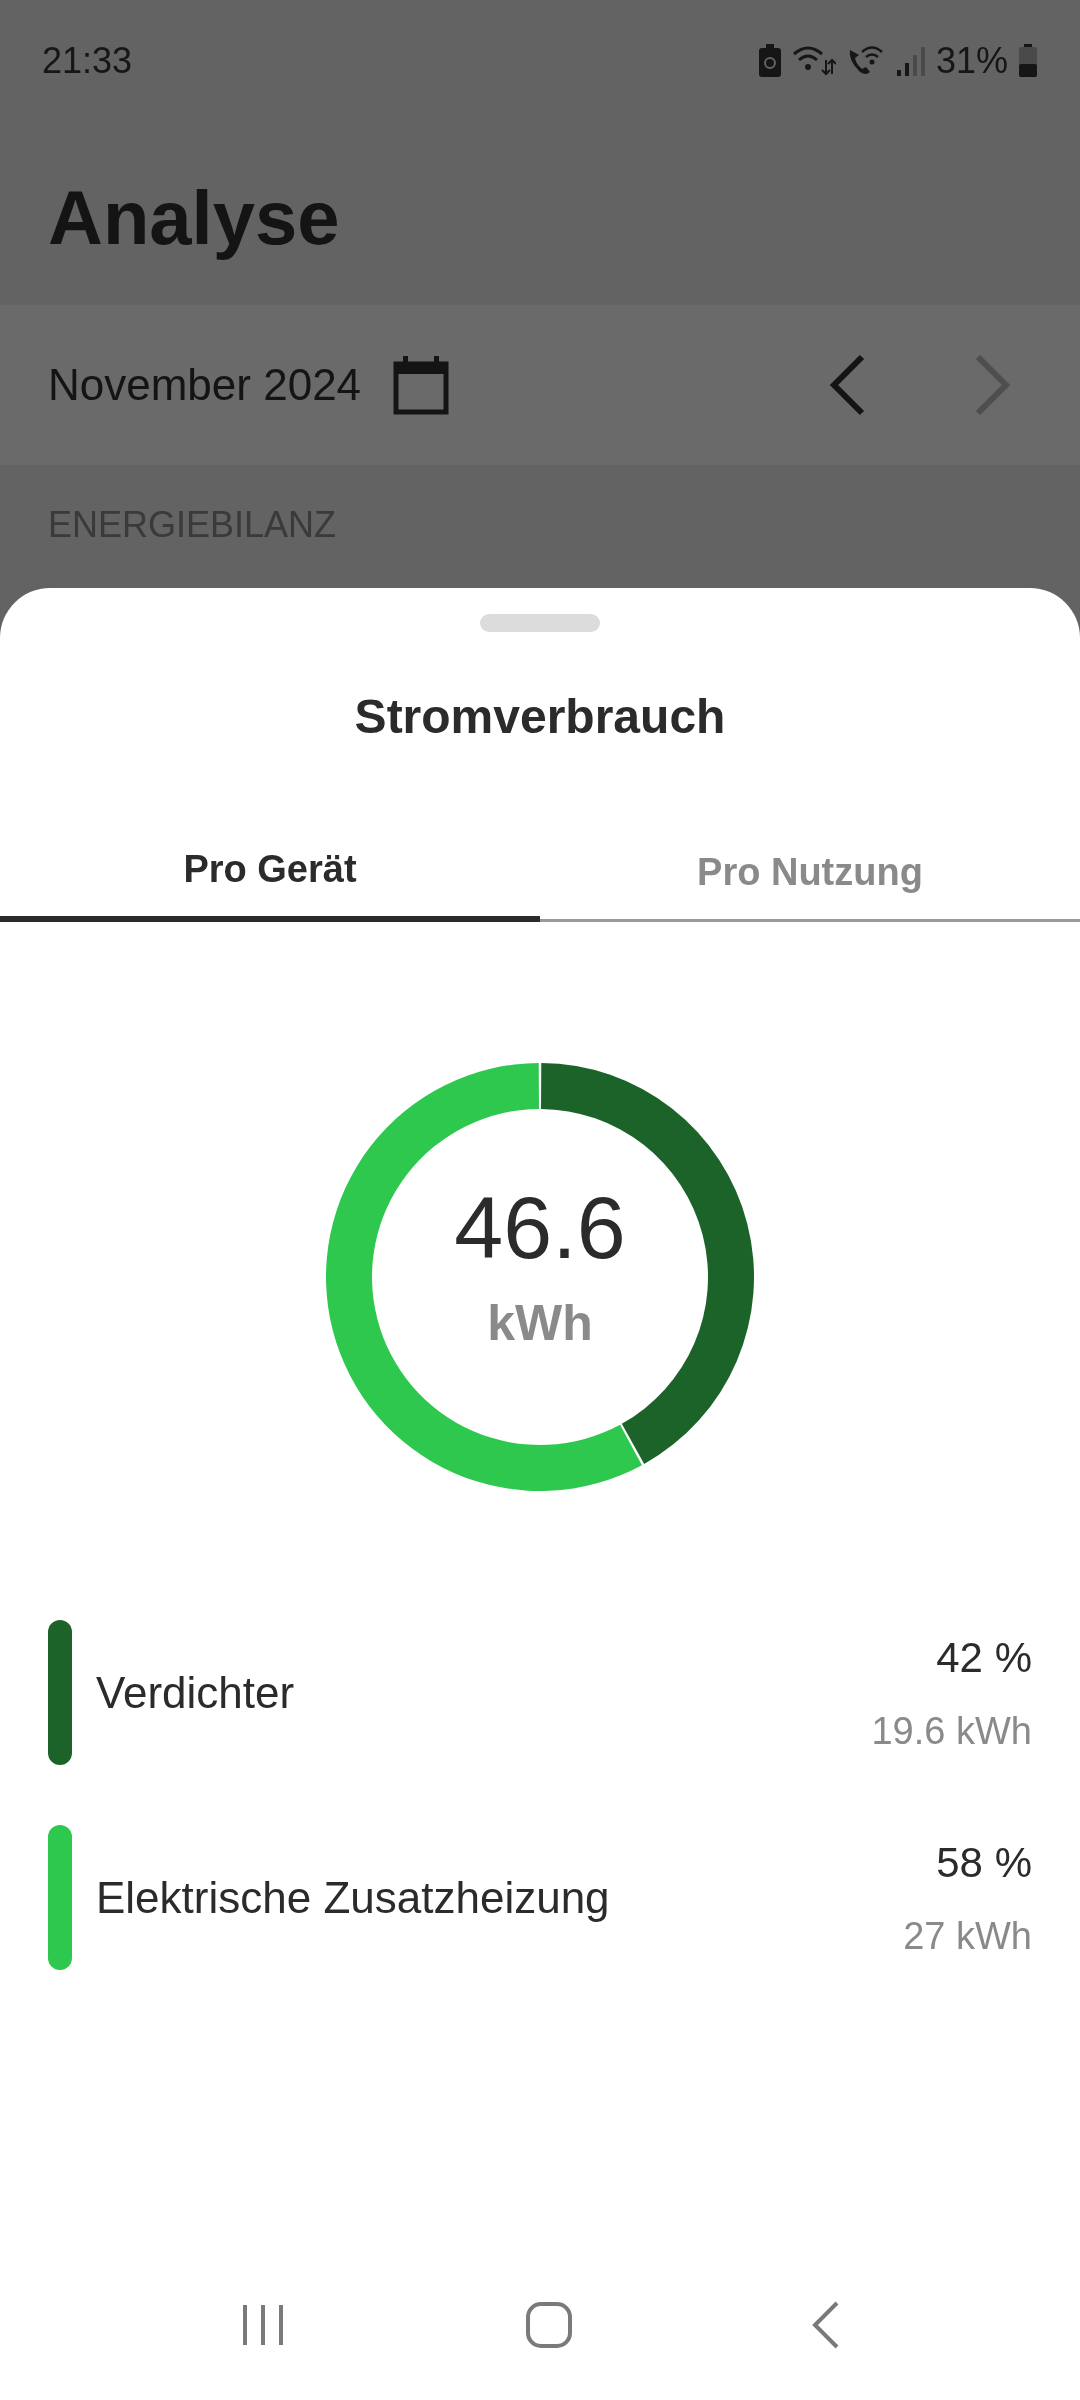 The image size is (1080, 2400). Describe the element at coordinates (826, 2325) in the screenshot. I see `back-icon` at that location.